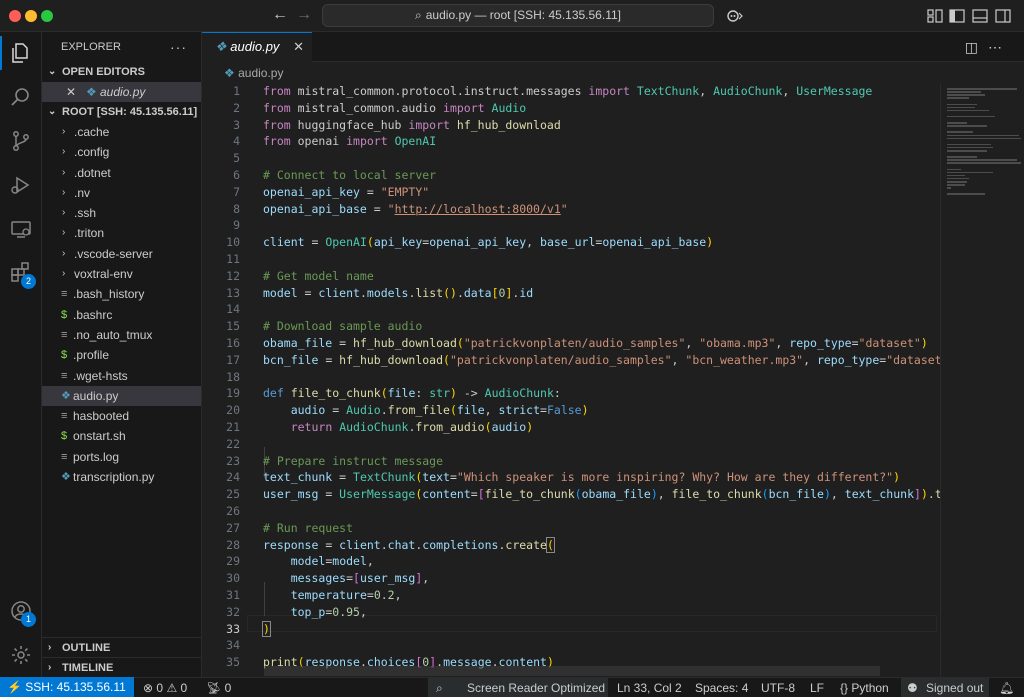 The height and width of the screenshot is (697, 1024). I want to click on folder-item: › .dotnet, so click(121, 173).